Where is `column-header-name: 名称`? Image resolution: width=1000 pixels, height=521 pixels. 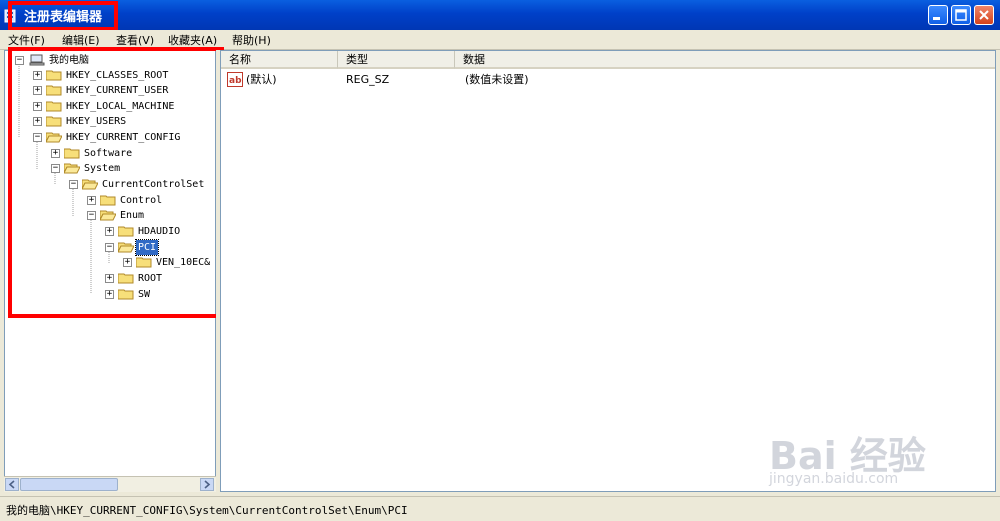 column-header-name: 名称 is located at coordinates (279, 60).